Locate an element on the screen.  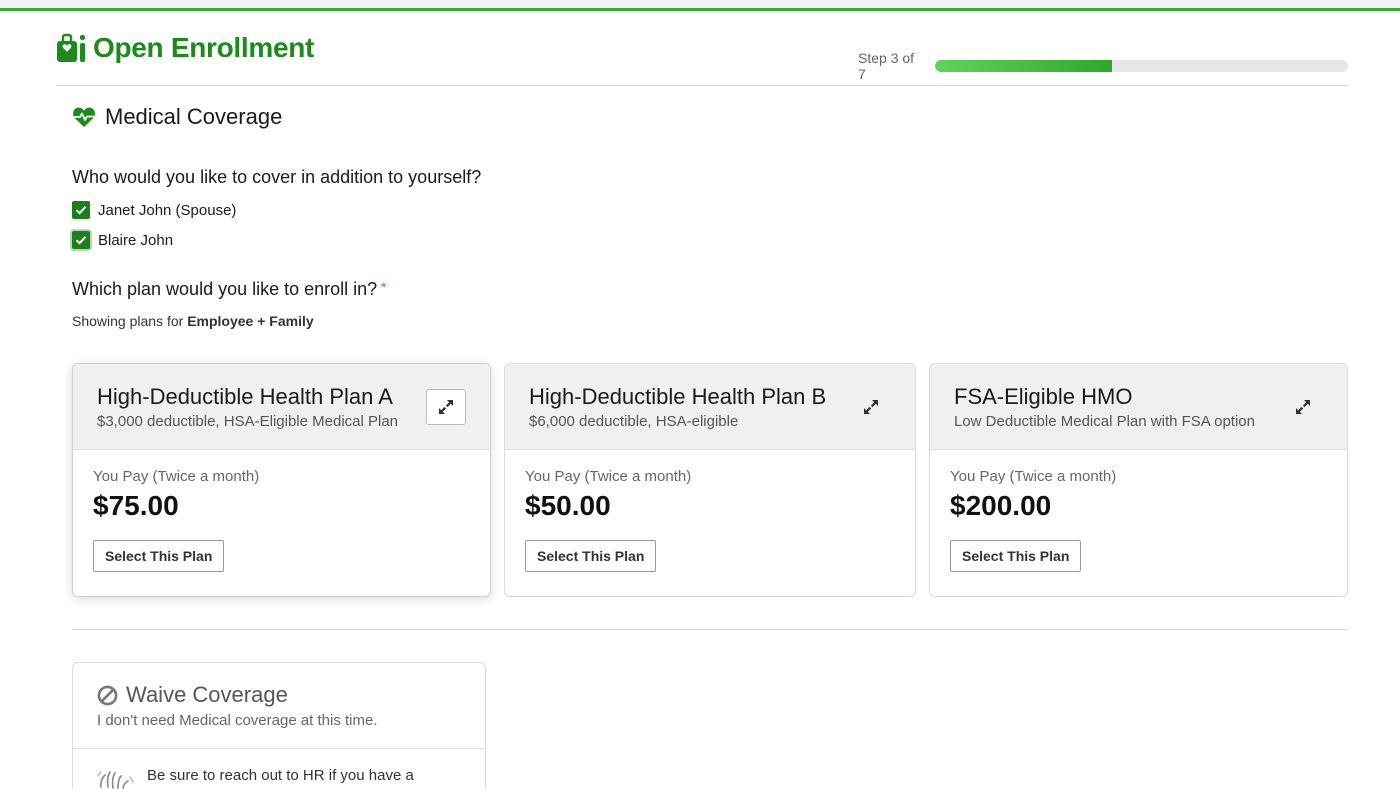
waving-hand-icon is located at coordinates (115, 780).